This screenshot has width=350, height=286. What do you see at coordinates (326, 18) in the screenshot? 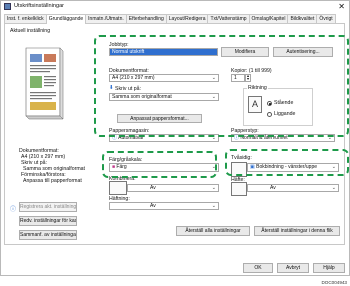
I see `tab-8: Övrigt` at bounding box center [326, 18].